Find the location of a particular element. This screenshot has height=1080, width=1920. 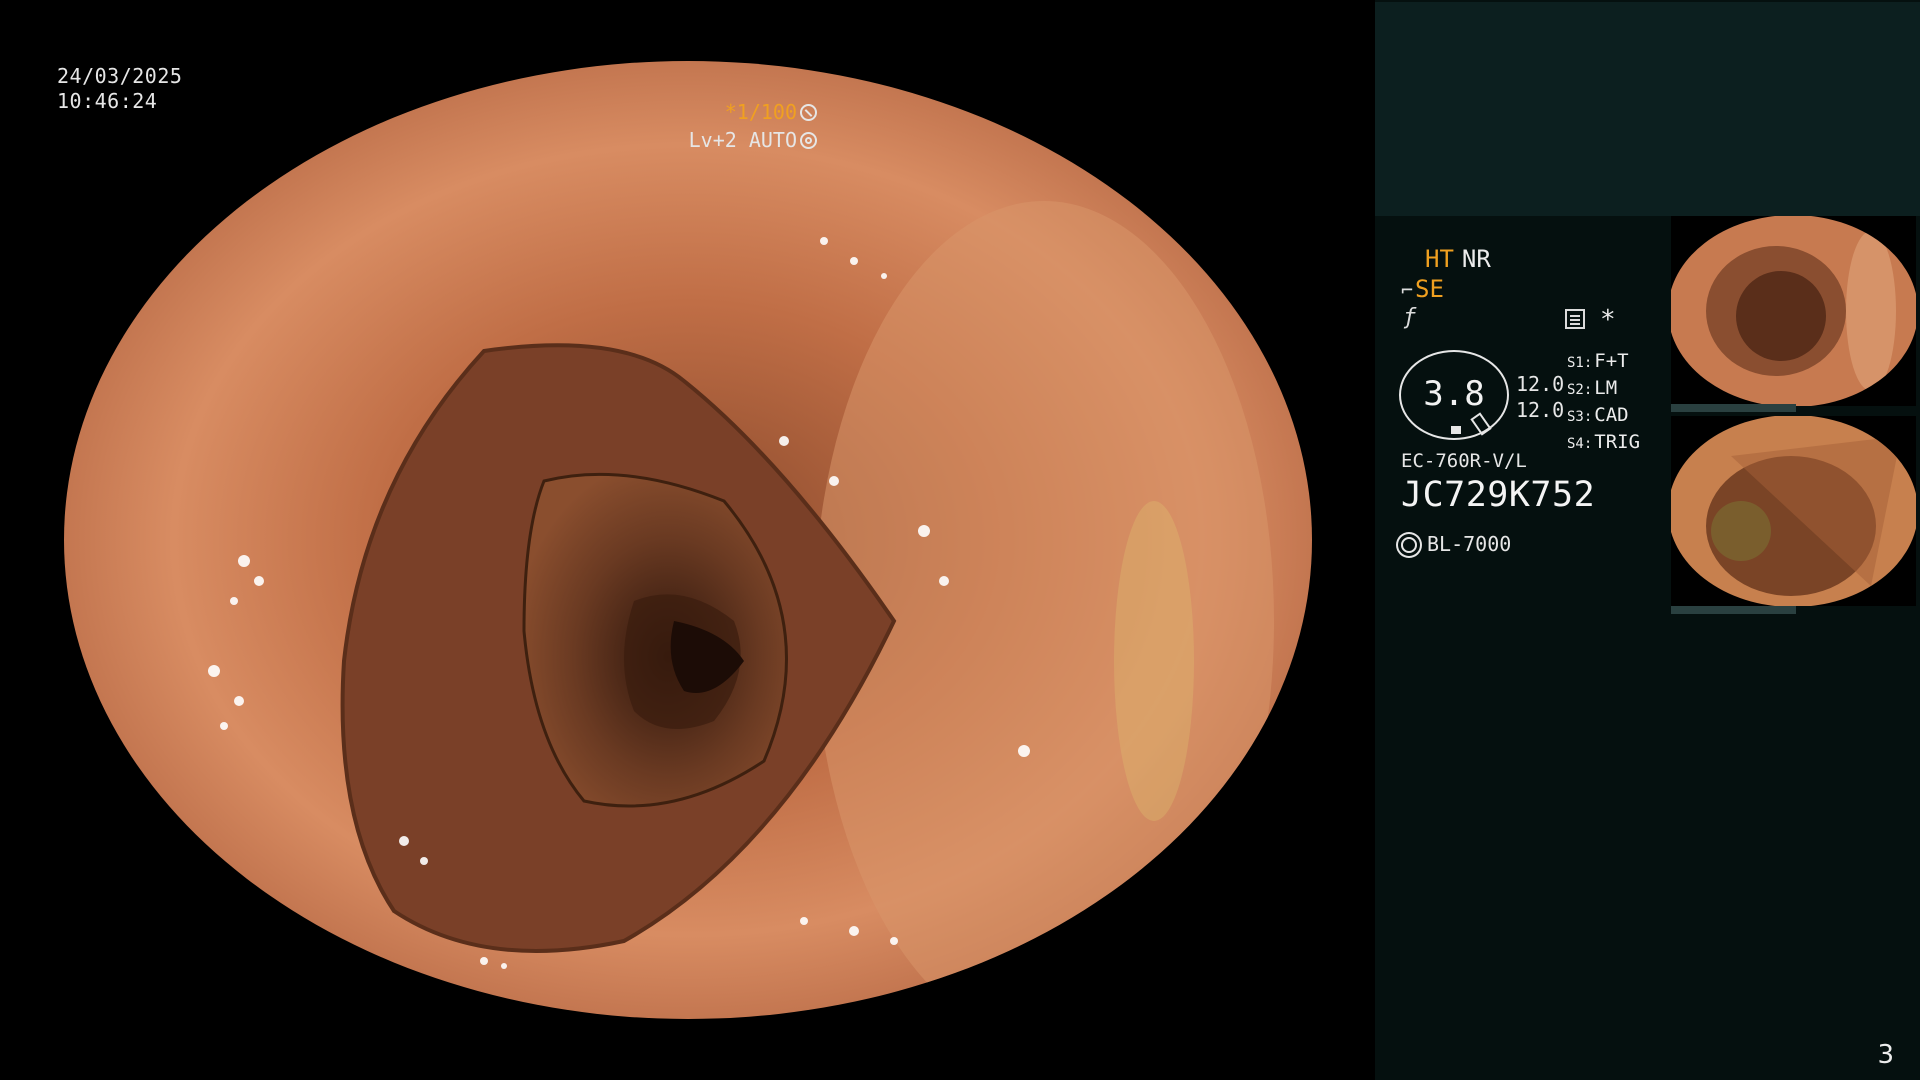

structure-enhancement: ⌐SE is located at coordinates (1422, 289).